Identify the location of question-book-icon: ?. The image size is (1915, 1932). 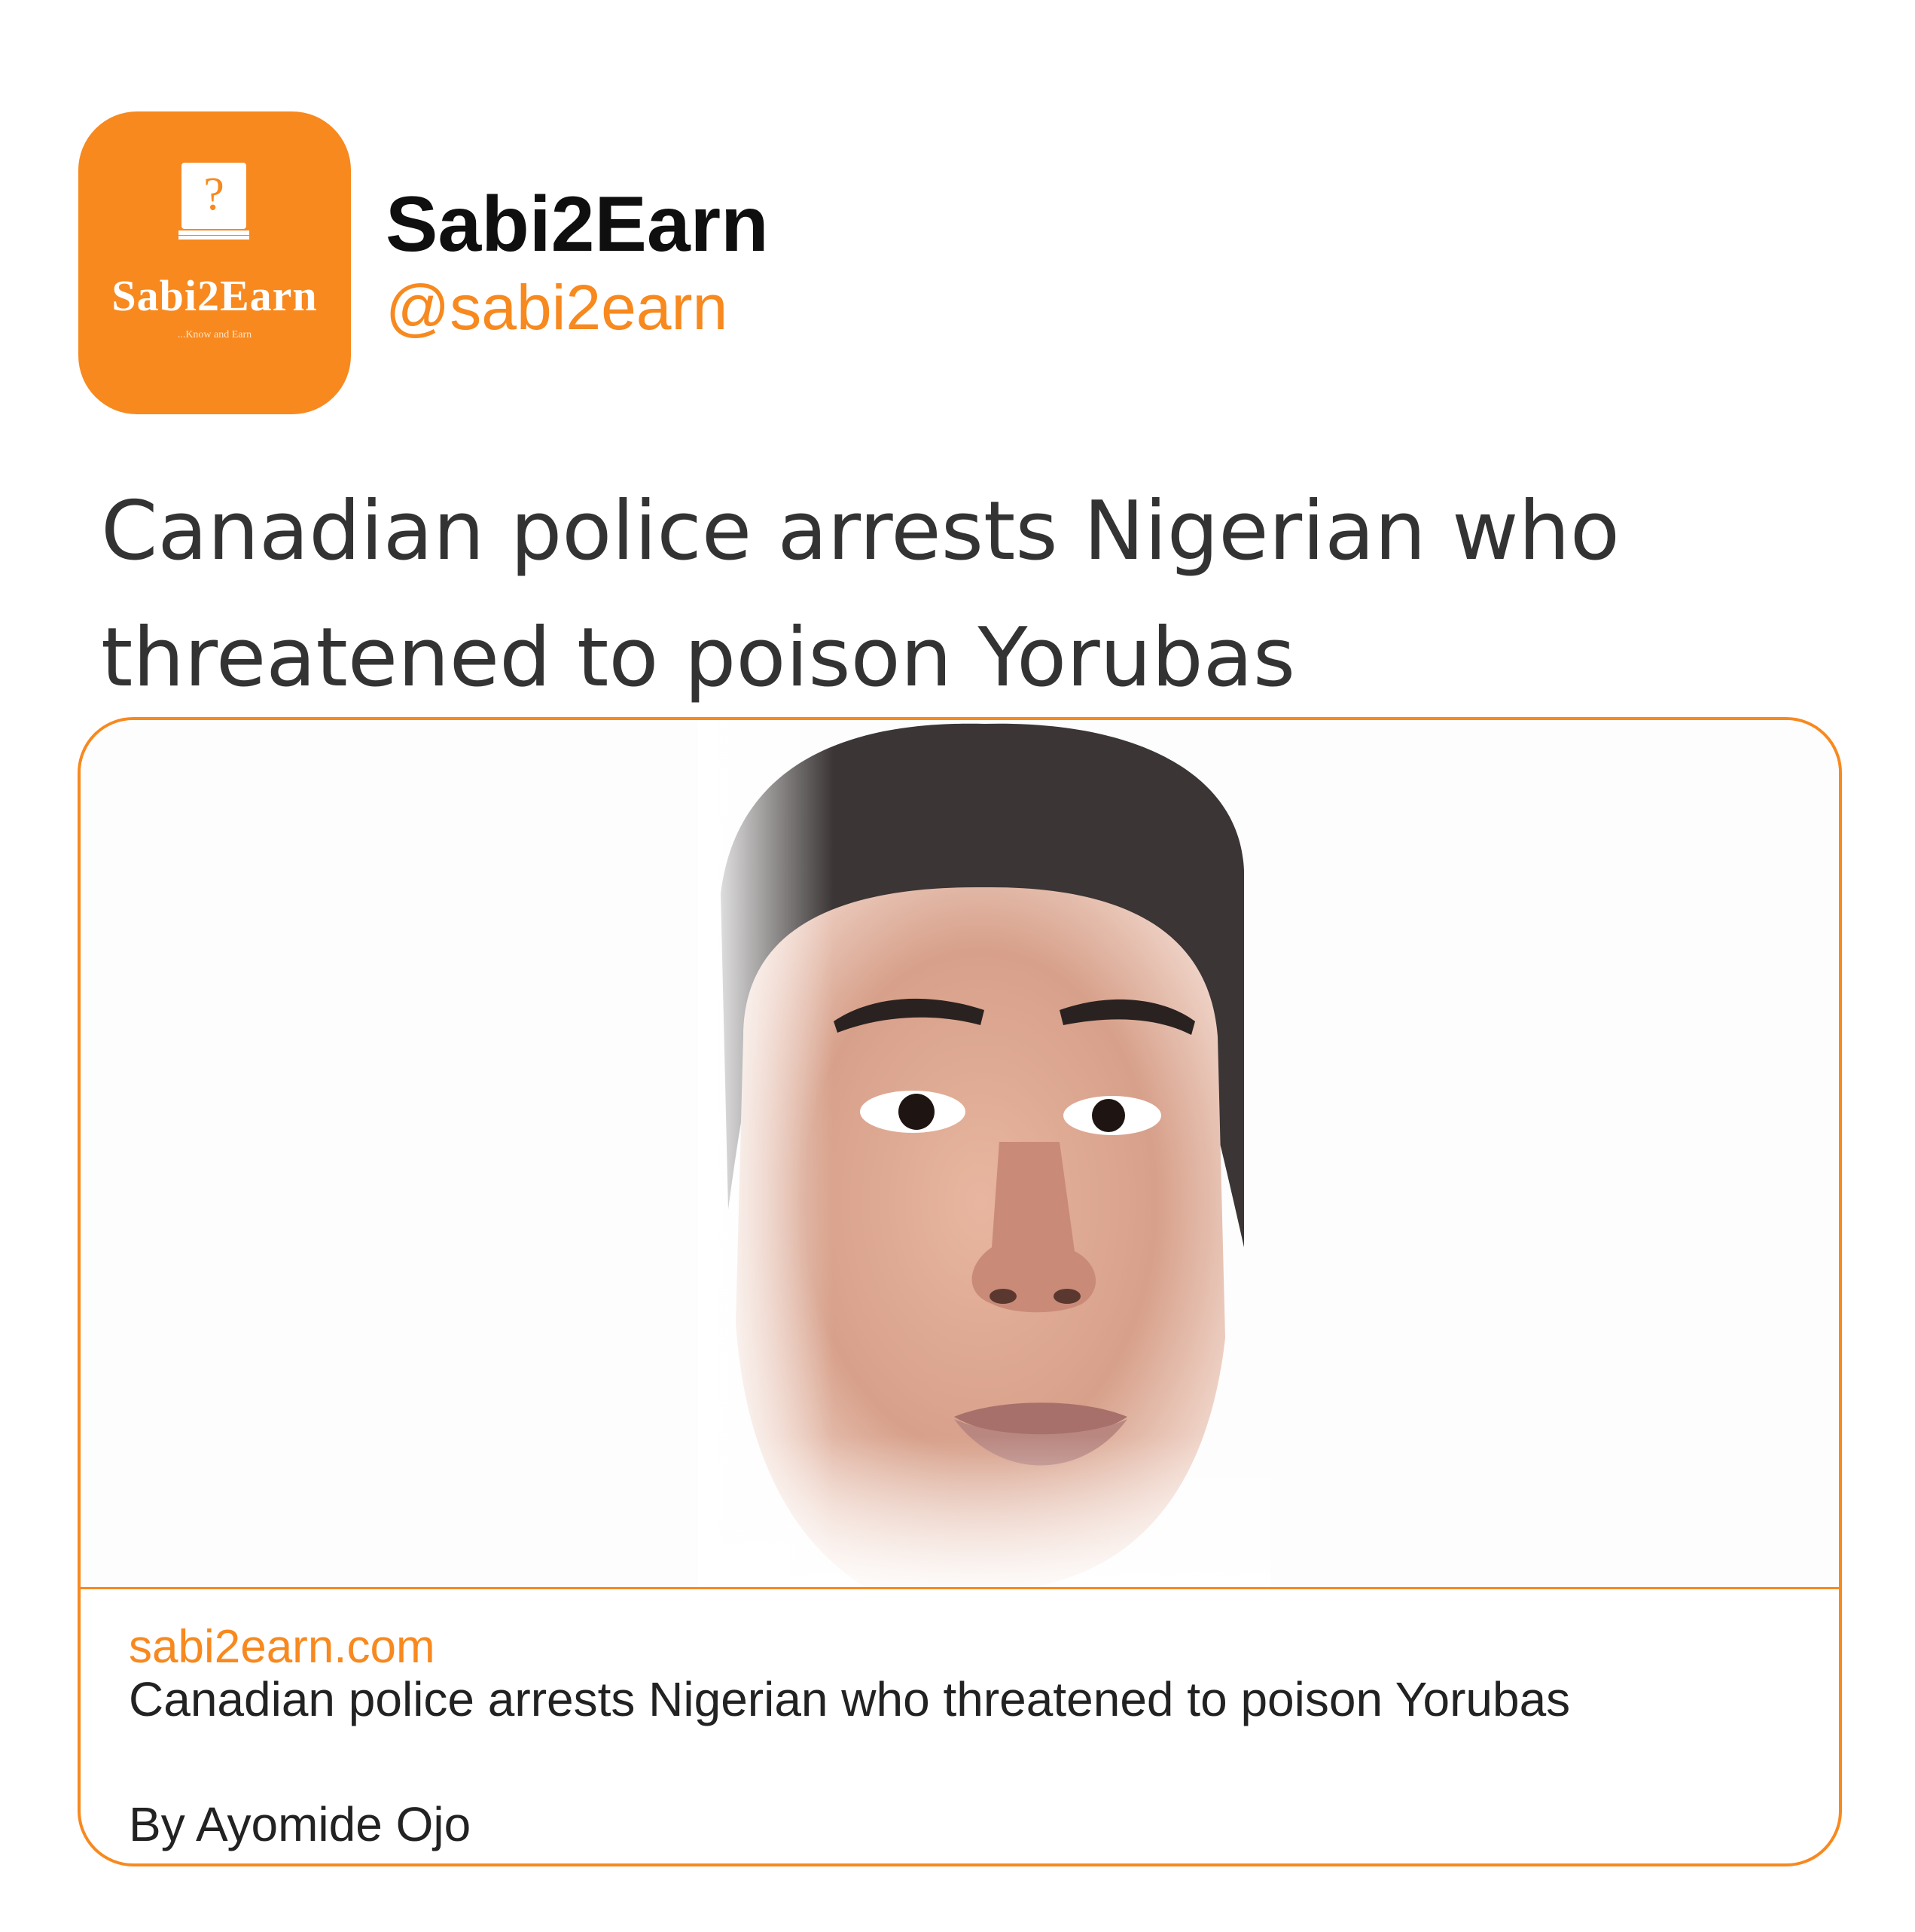
(213, 202).